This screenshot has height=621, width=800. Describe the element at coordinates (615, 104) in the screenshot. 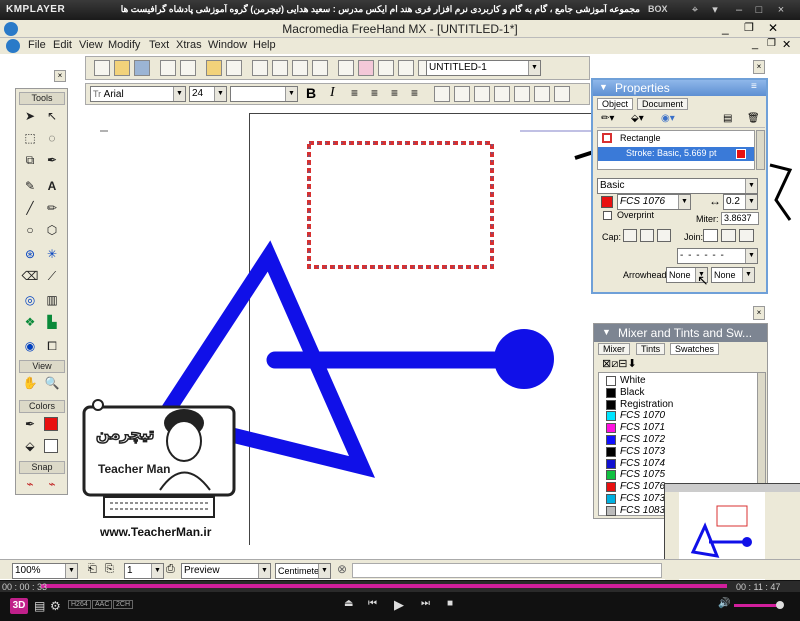

I see `tab-object: Object` at that location.